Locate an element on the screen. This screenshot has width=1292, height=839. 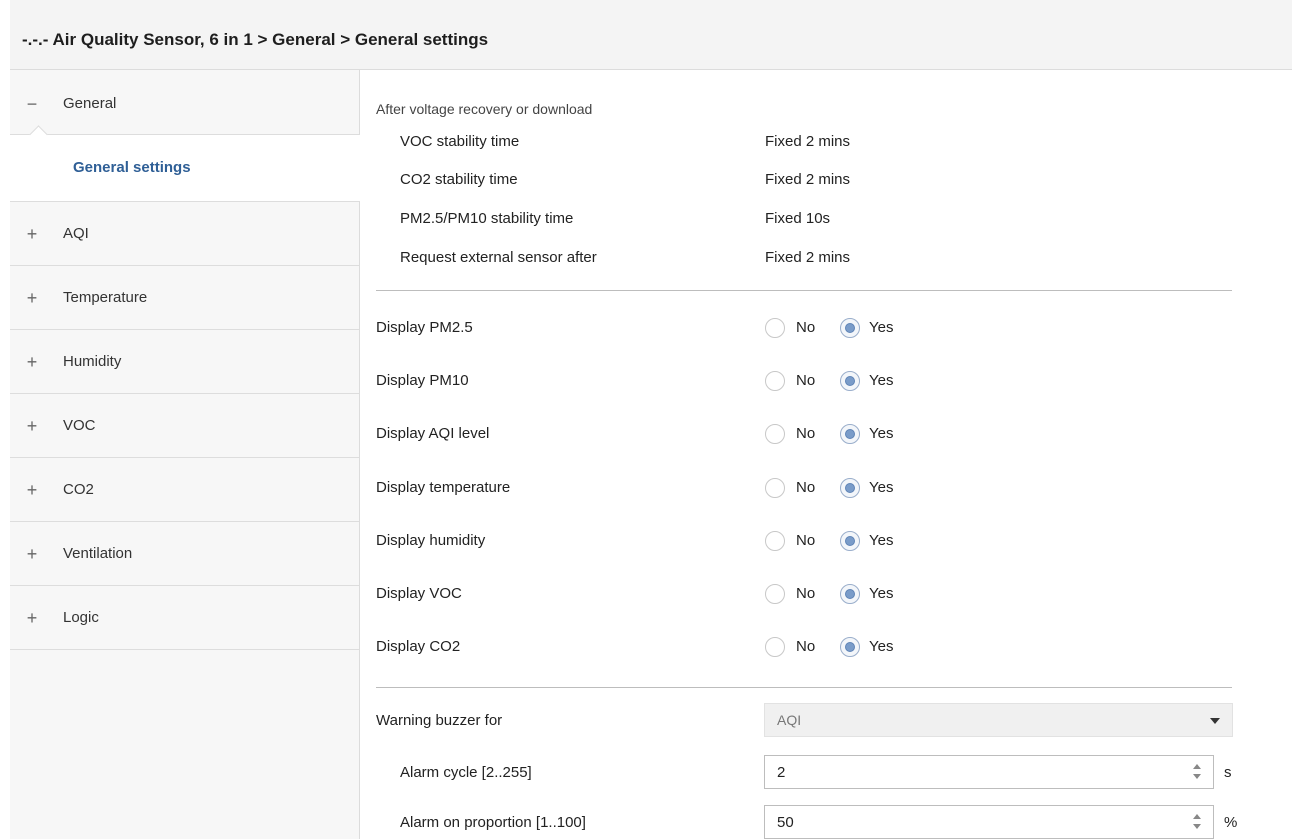
sidebar-item-general: − General is located at coordinates (184, 102).